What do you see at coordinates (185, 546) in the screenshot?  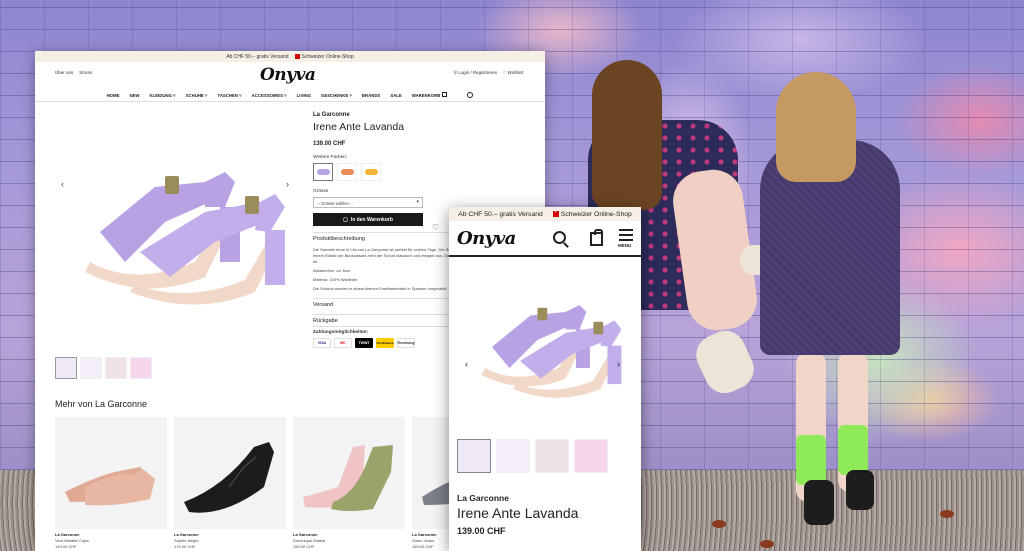 I see `card-price: 179.00 CHF` at bounding box center [185, 546].